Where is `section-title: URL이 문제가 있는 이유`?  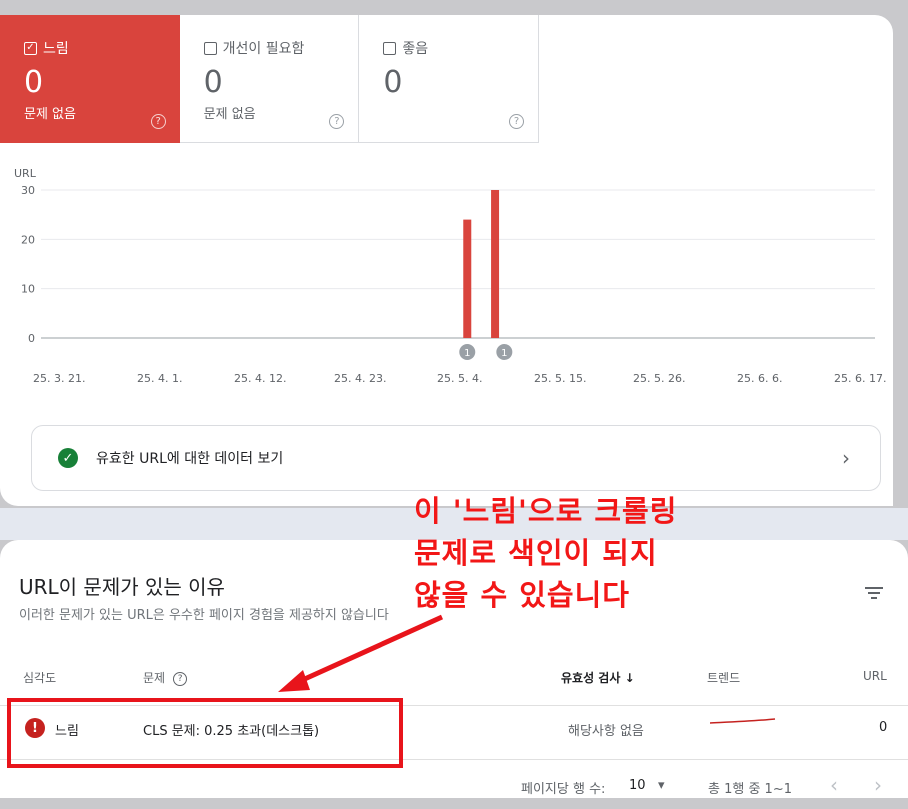 section-title: URL이 문제가 있는 이유 is located at coordinates (122, 587).